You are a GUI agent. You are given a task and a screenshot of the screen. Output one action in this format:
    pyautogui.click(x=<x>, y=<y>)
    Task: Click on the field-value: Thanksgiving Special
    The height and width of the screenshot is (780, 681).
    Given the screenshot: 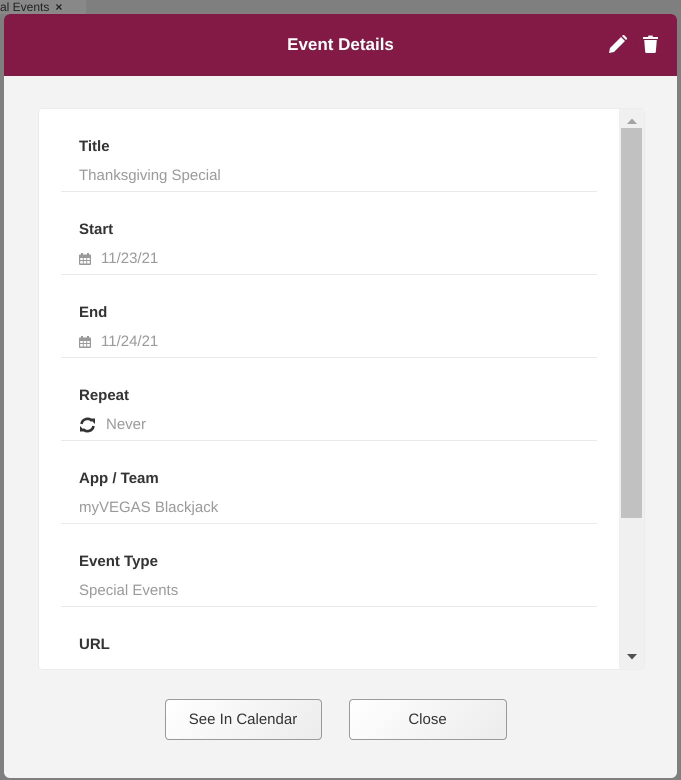 What is the action you would take?
    pyautogui.click(x=150, y=175)
    